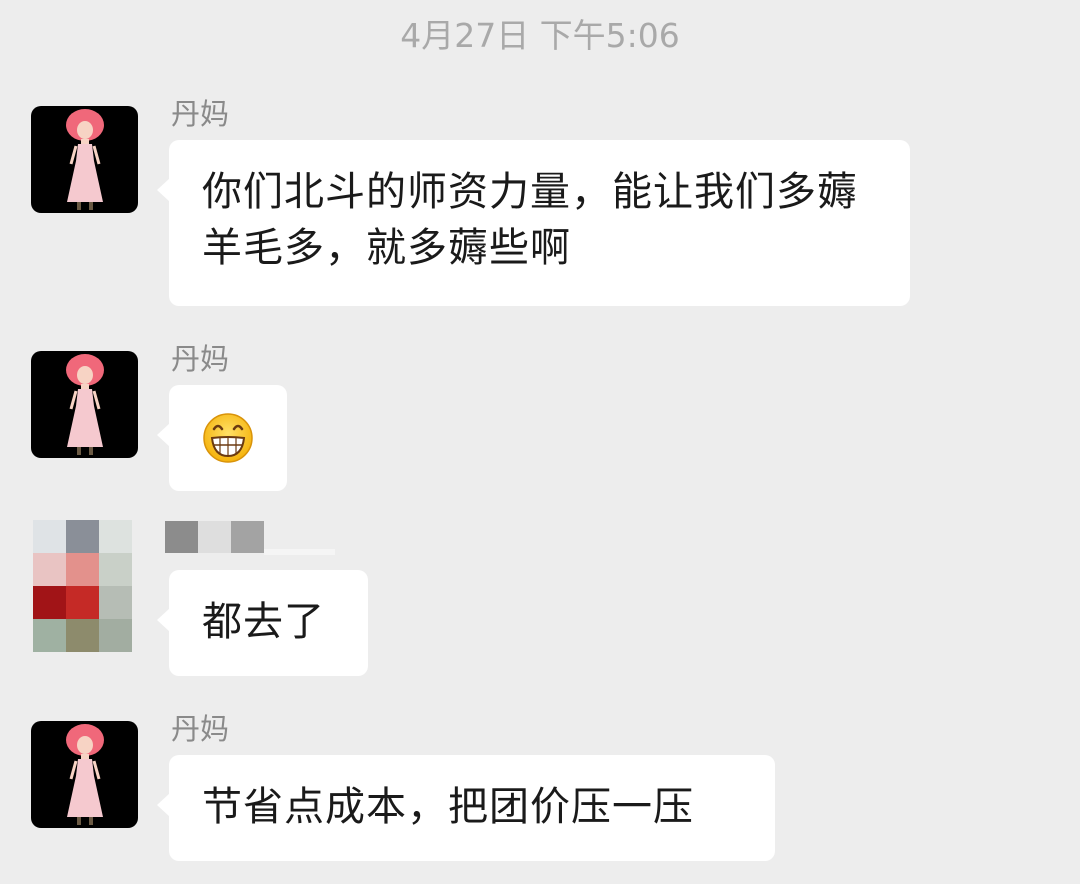  I want to click on message-text: 都去了, so click(263, 622).